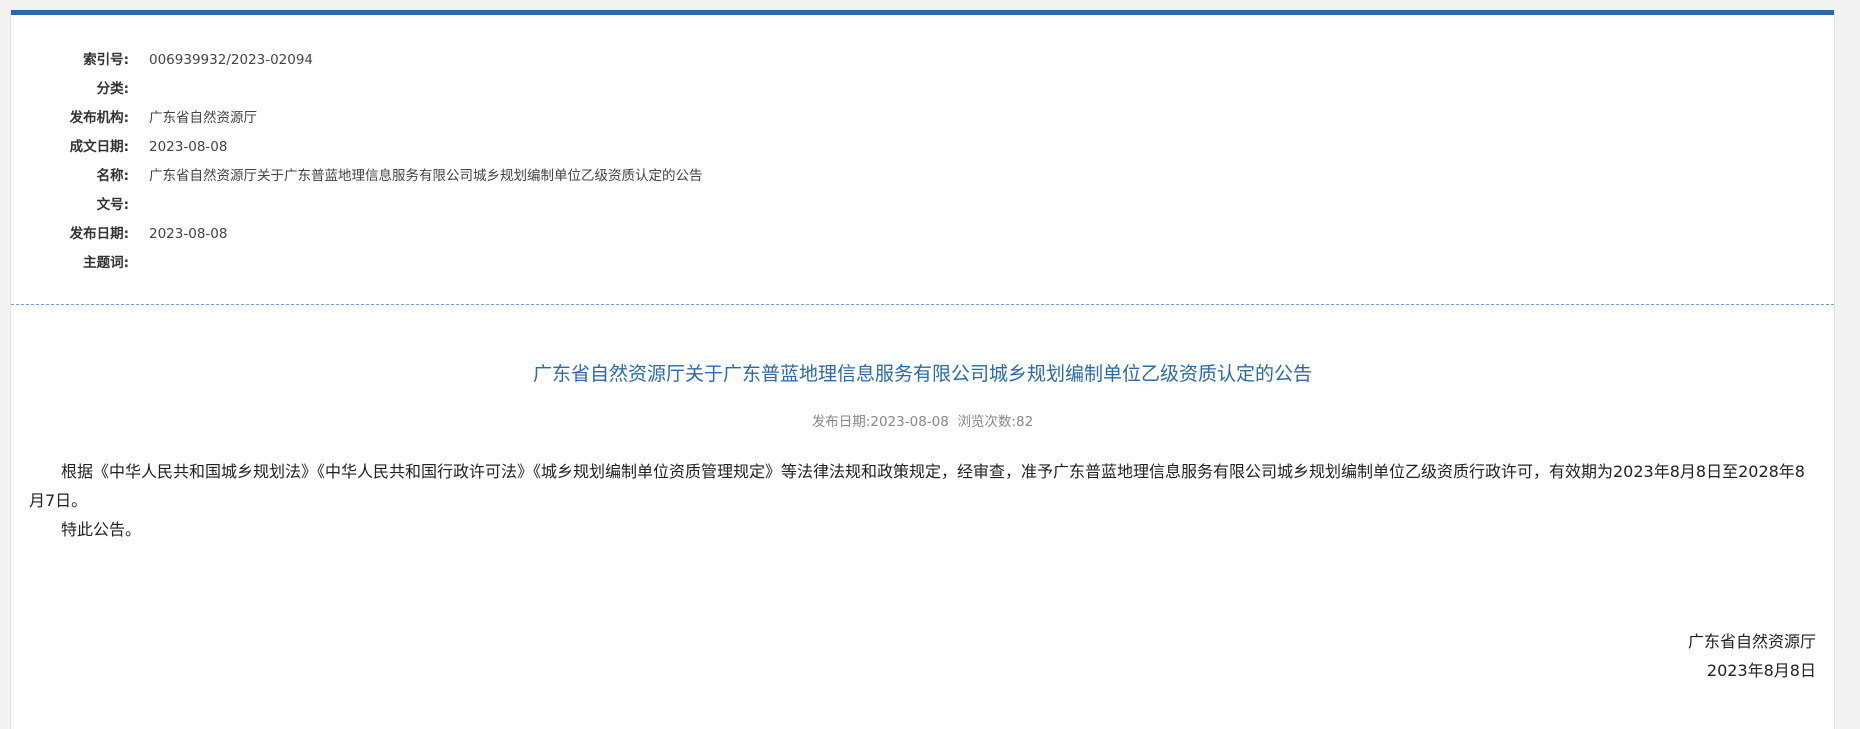  What do you see at coordinates (112, 205) in the screenshot?
I see `meta-label: 文号:` at bounding box center [112, 205].